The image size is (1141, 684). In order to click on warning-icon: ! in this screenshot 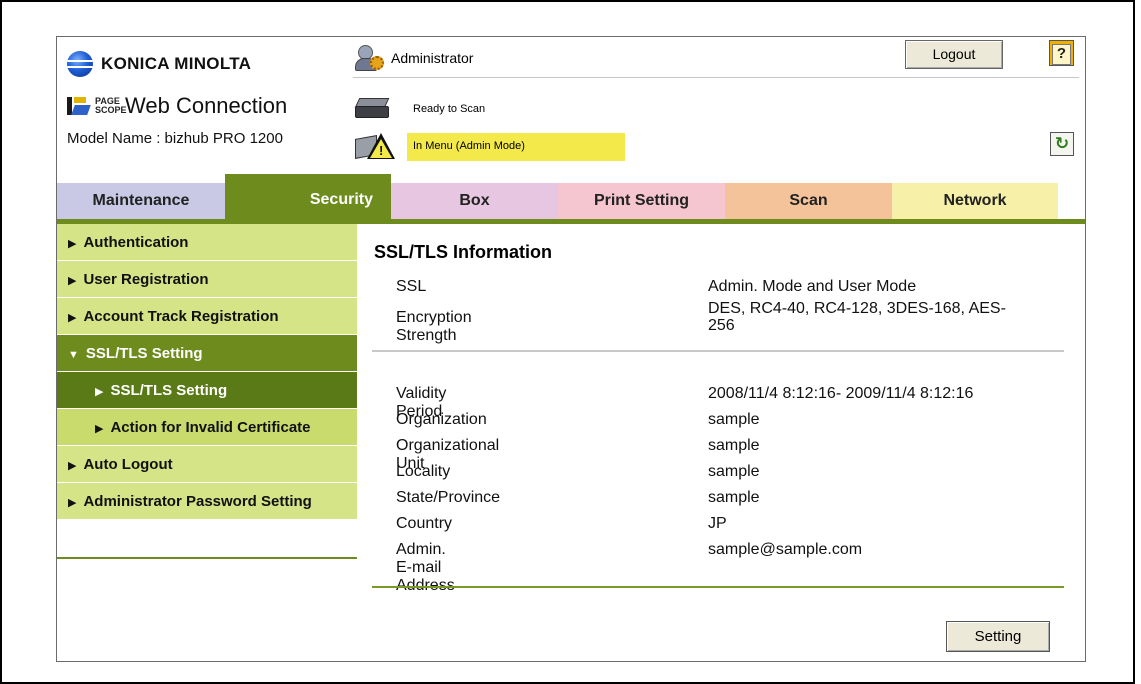, I will do `click(376, 147)`.